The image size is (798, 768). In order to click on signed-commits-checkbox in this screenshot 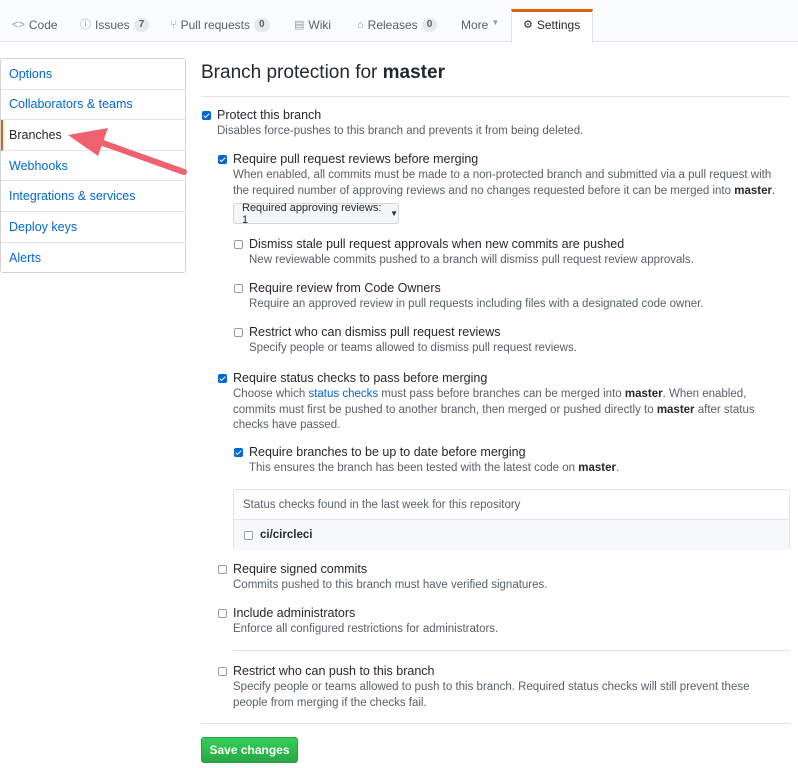, I will do `click(222, 569)`.